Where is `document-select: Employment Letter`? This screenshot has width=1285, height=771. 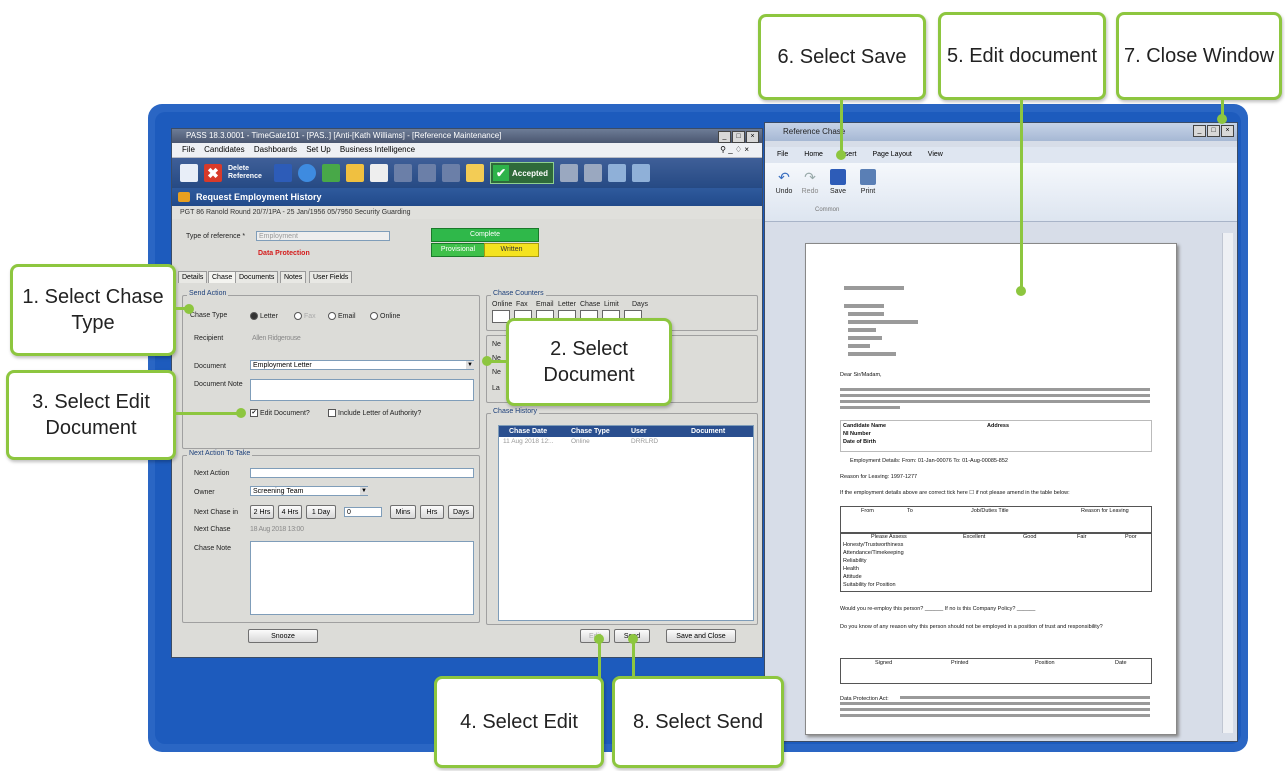
document-select: Employment Letter is located at coordinates (362, 365).